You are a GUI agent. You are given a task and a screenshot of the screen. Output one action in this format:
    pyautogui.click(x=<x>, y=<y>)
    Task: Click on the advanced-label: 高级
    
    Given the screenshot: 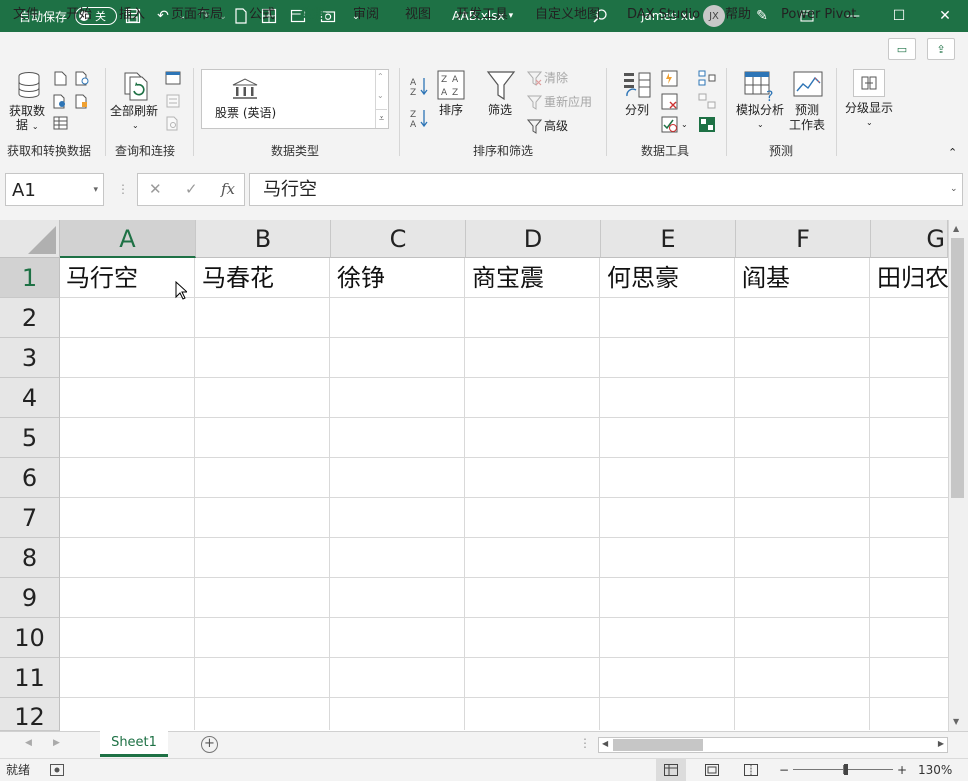 What is the action you would take?
    pyautogui.click(x=556, y=126)
    